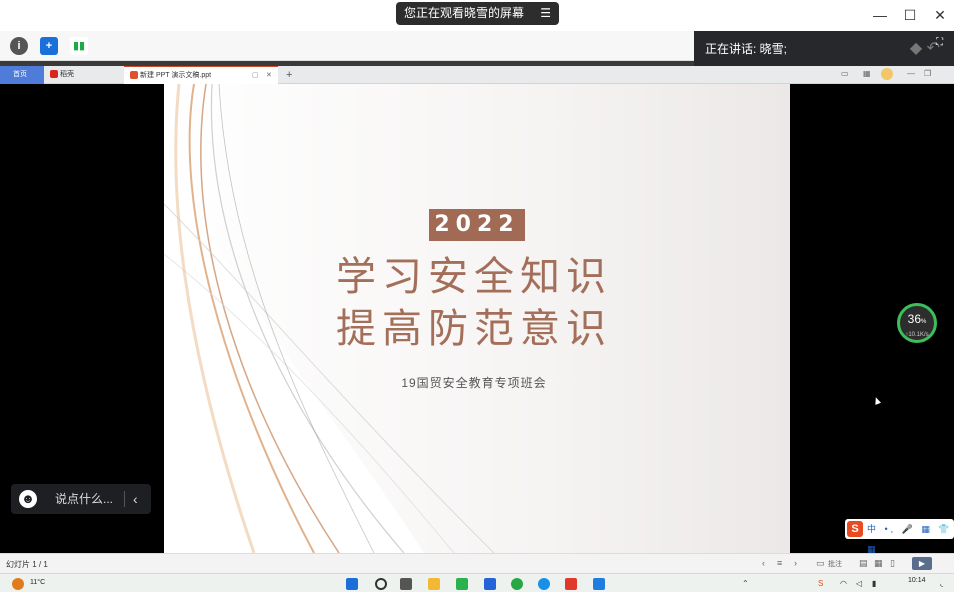  I want to click on share-banner-text: 您正在观看晓雪的屏幕, so click(464, 13).